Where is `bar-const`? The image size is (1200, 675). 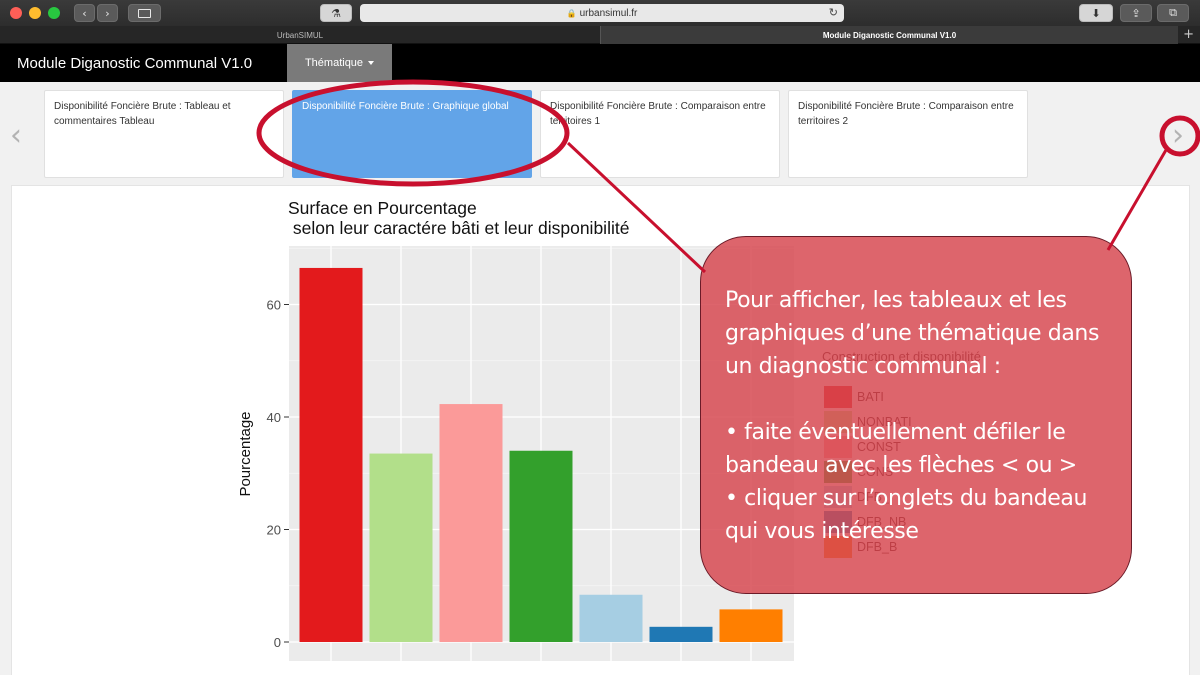
bar-const is located at coordinates (471, 523).